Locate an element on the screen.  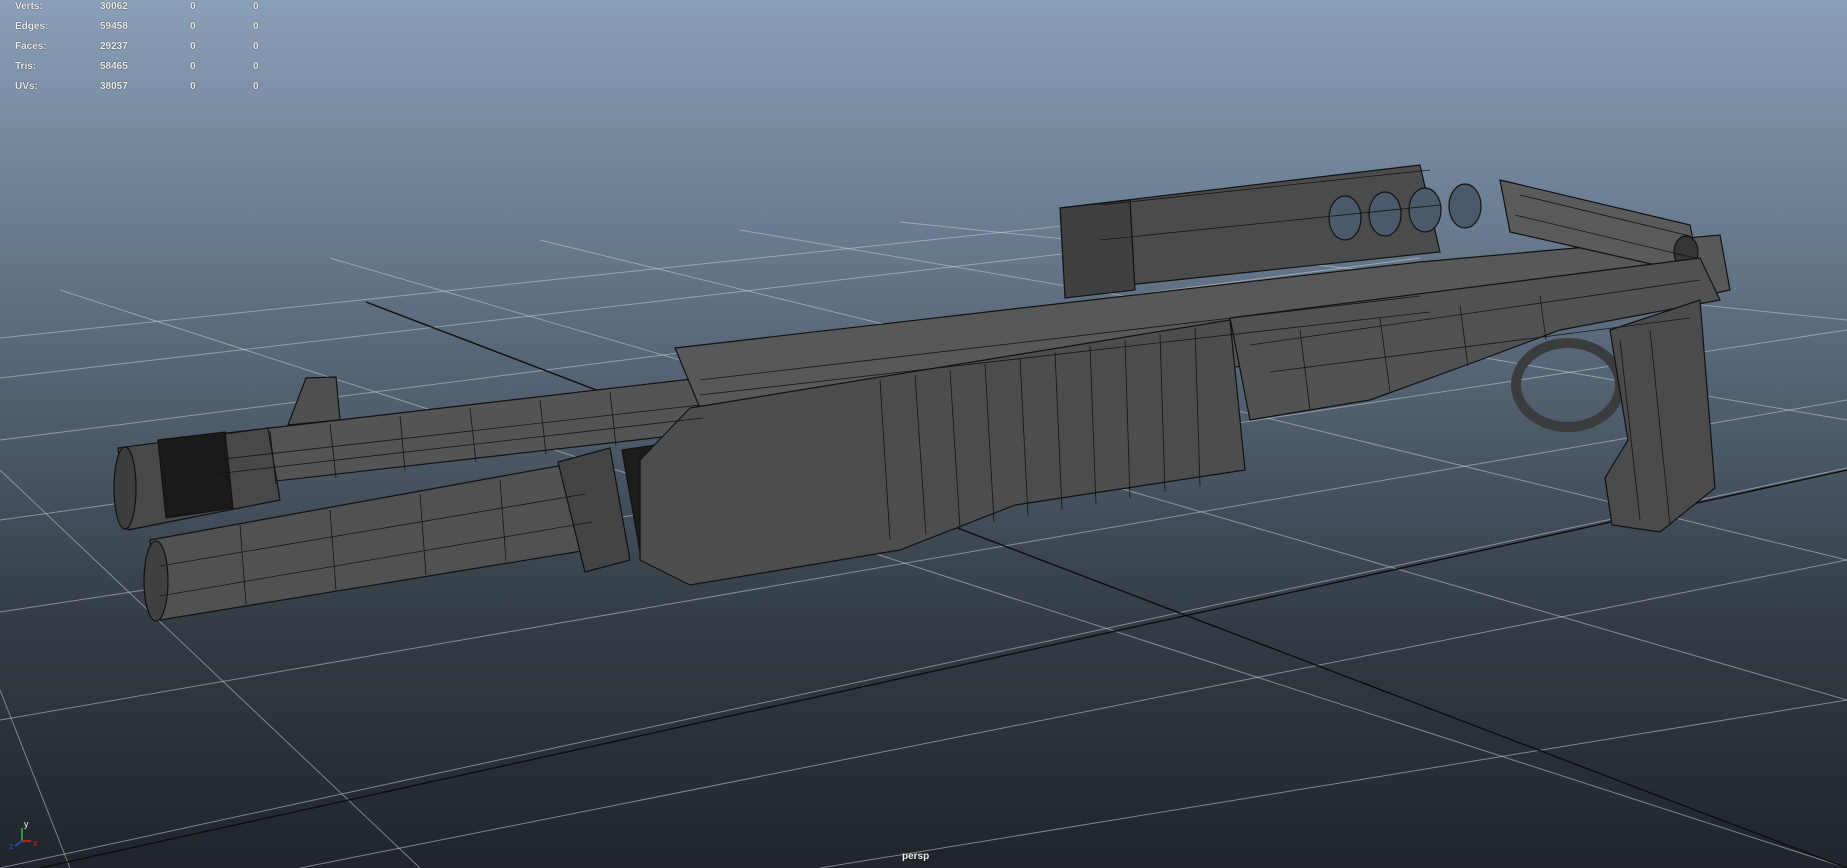
hud-label: Tris: is located at coordinates (26, 66).